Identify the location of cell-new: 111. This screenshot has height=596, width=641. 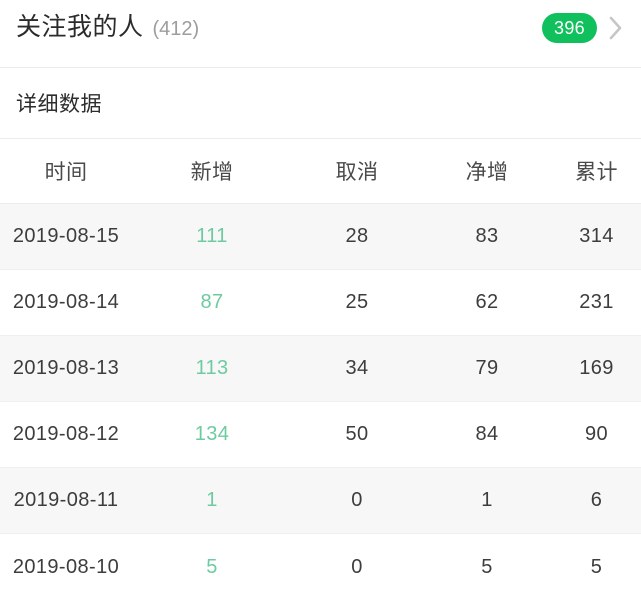
(212, 236).